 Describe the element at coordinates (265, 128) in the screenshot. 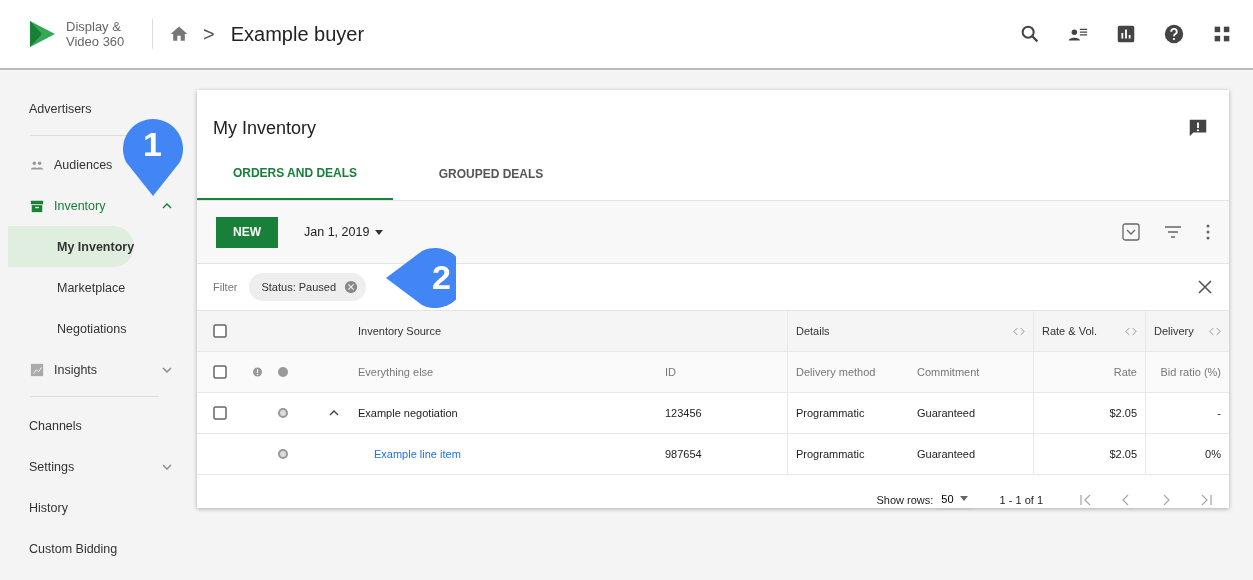

I see `card-title: My Inventory` at that location.